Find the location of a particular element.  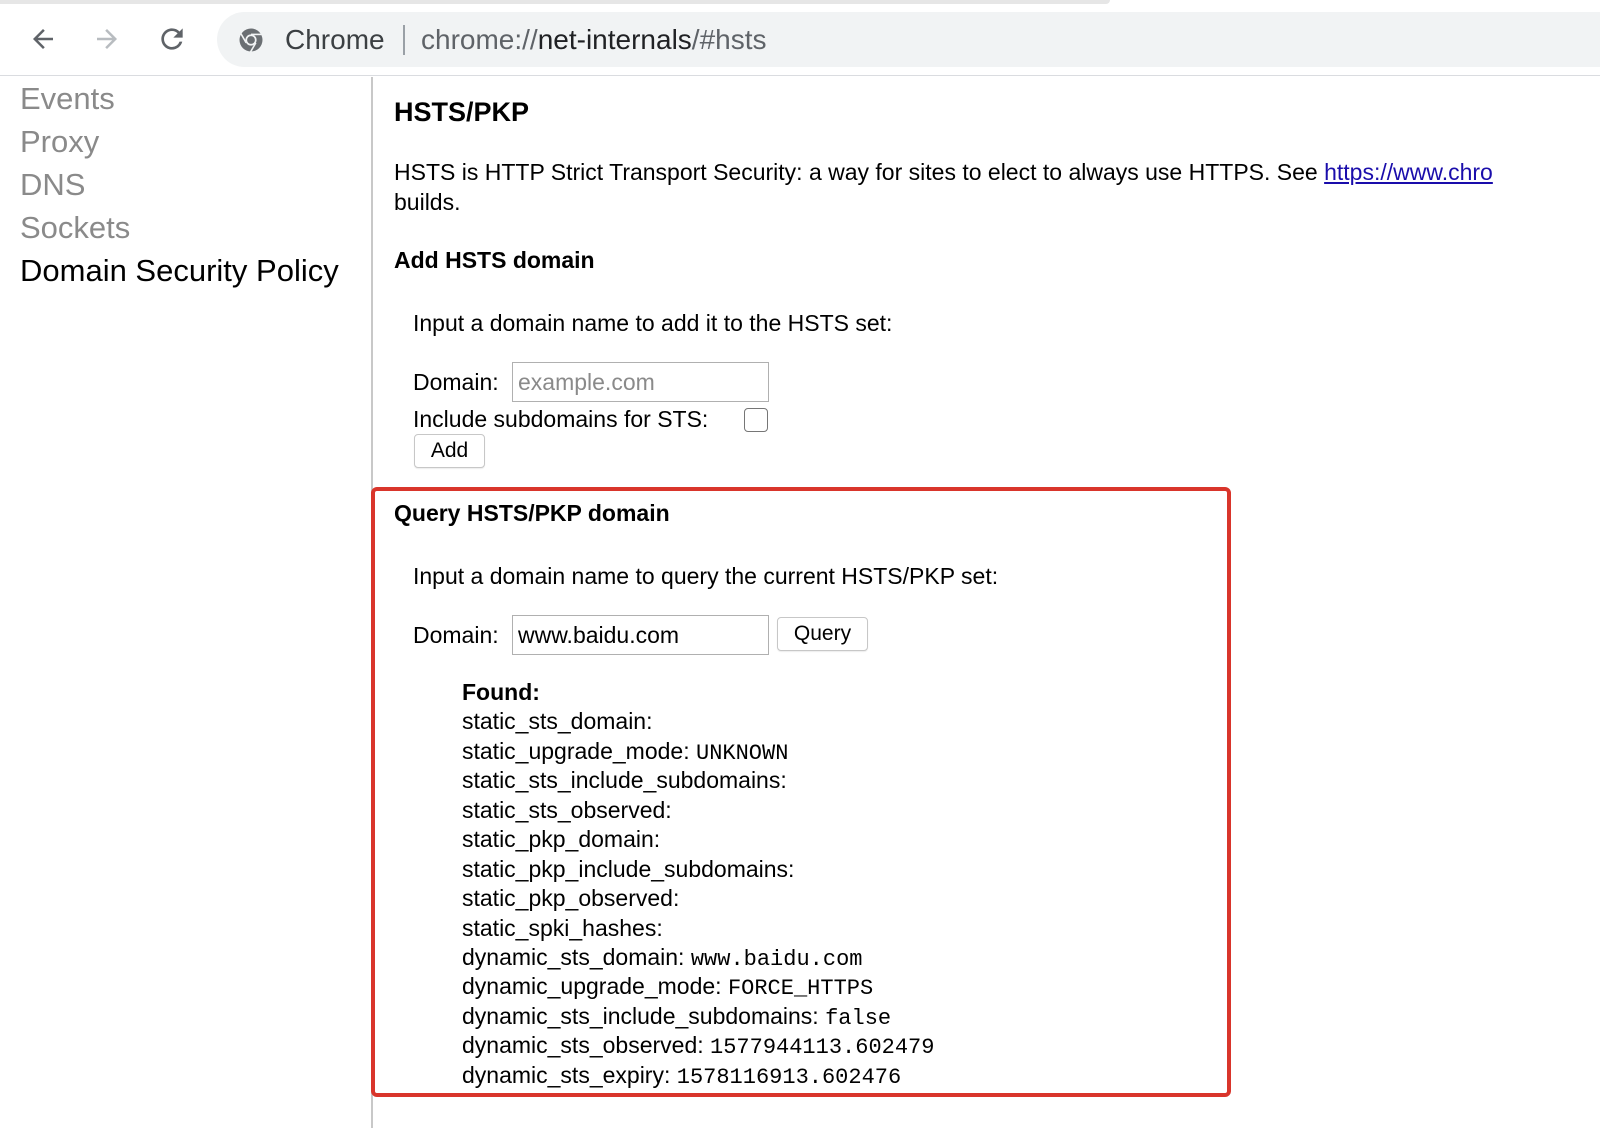

result-value: 1578116913.602476 is located at coordinates (789, 1077).